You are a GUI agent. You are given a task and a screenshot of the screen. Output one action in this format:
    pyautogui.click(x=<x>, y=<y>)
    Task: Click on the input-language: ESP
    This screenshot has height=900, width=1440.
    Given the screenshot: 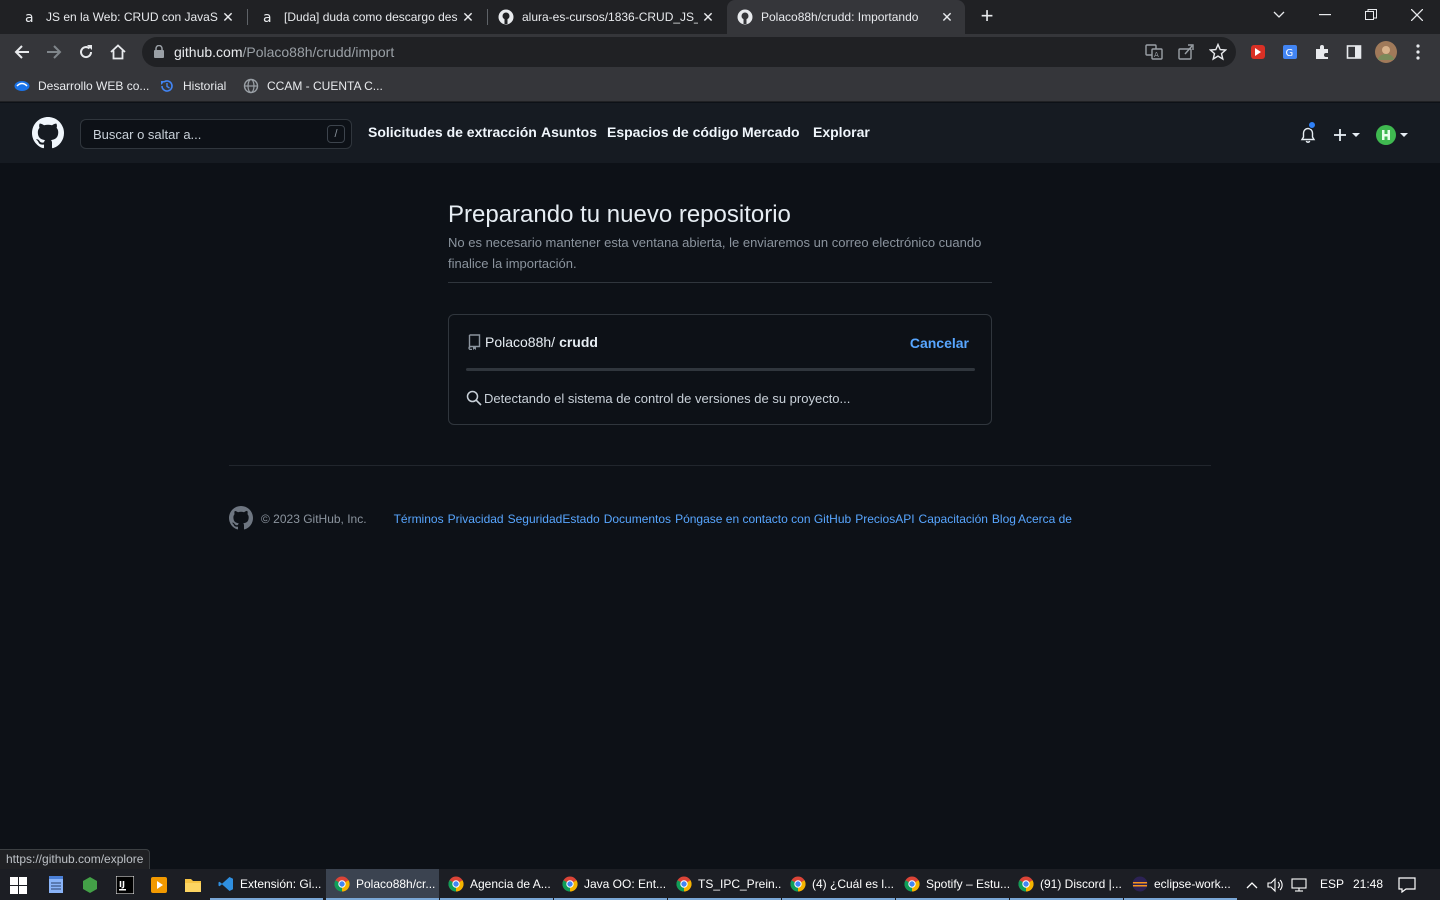 What is the action you would take?
    pyautogui.click(x=1332, y=884)
    